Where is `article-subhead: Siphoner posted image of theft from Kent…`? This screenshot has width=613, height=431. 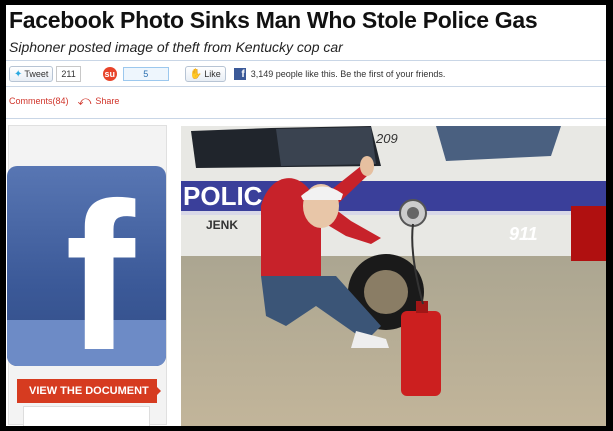 article-subhead: Siphoner posted image of theft from Kent… is located at coordinates (176, 47).